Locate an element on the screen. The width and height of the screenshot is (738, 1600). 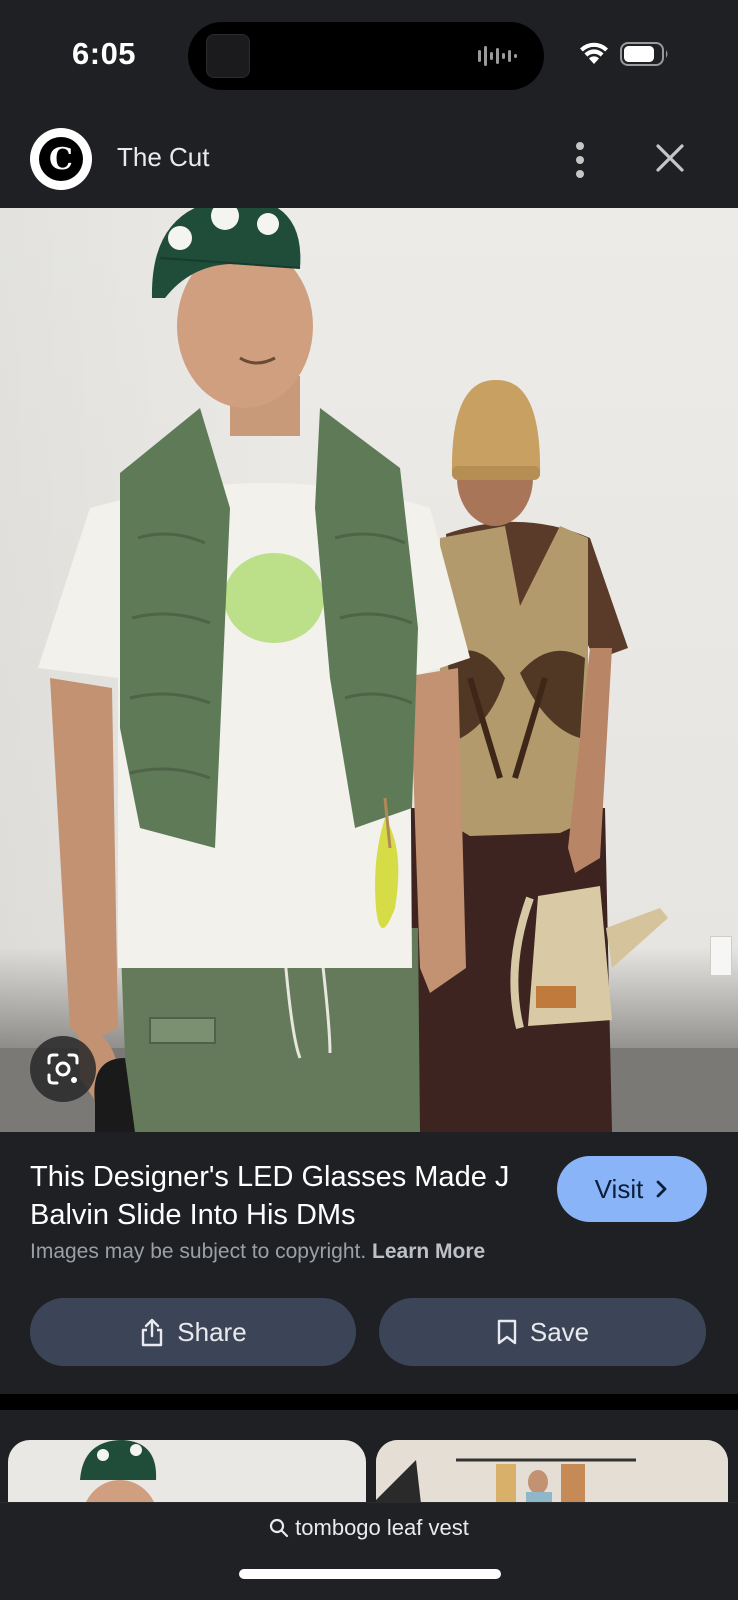
share-button: Share is located at coordinates (193, 1332).